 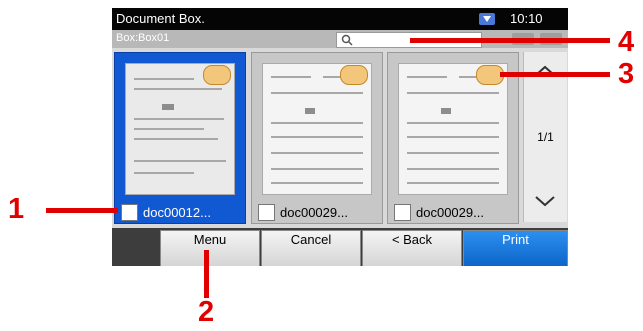 What do you see at coordinates (143, 38) in the screenshot?
I see `box-name: Box:Box01` at bounding box center [143, 38].